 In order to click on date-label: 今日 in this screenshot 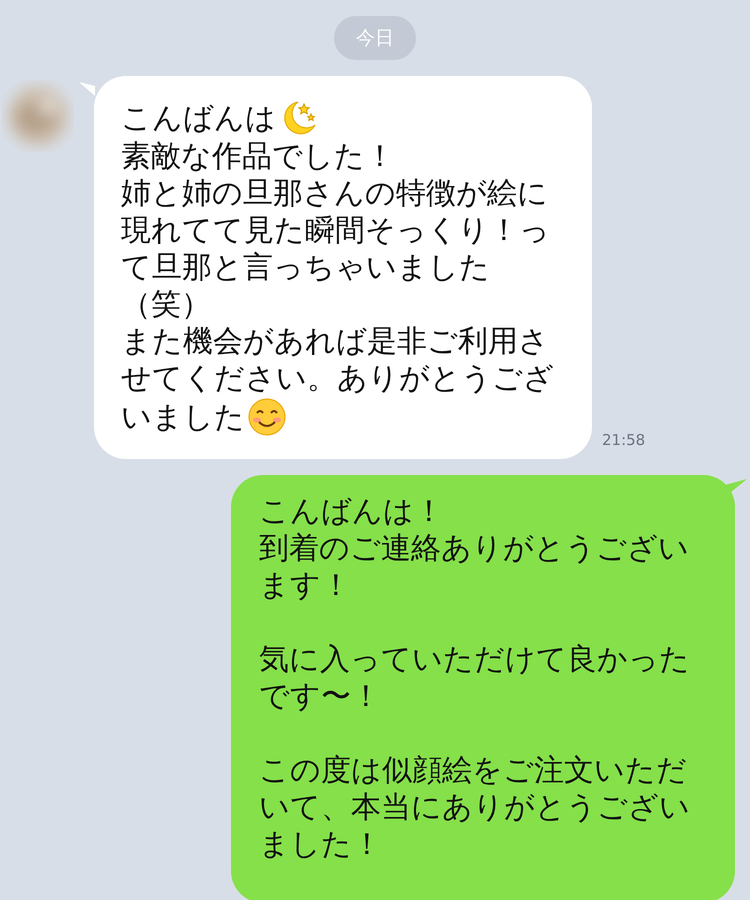, I will do `click(375, 38)`.